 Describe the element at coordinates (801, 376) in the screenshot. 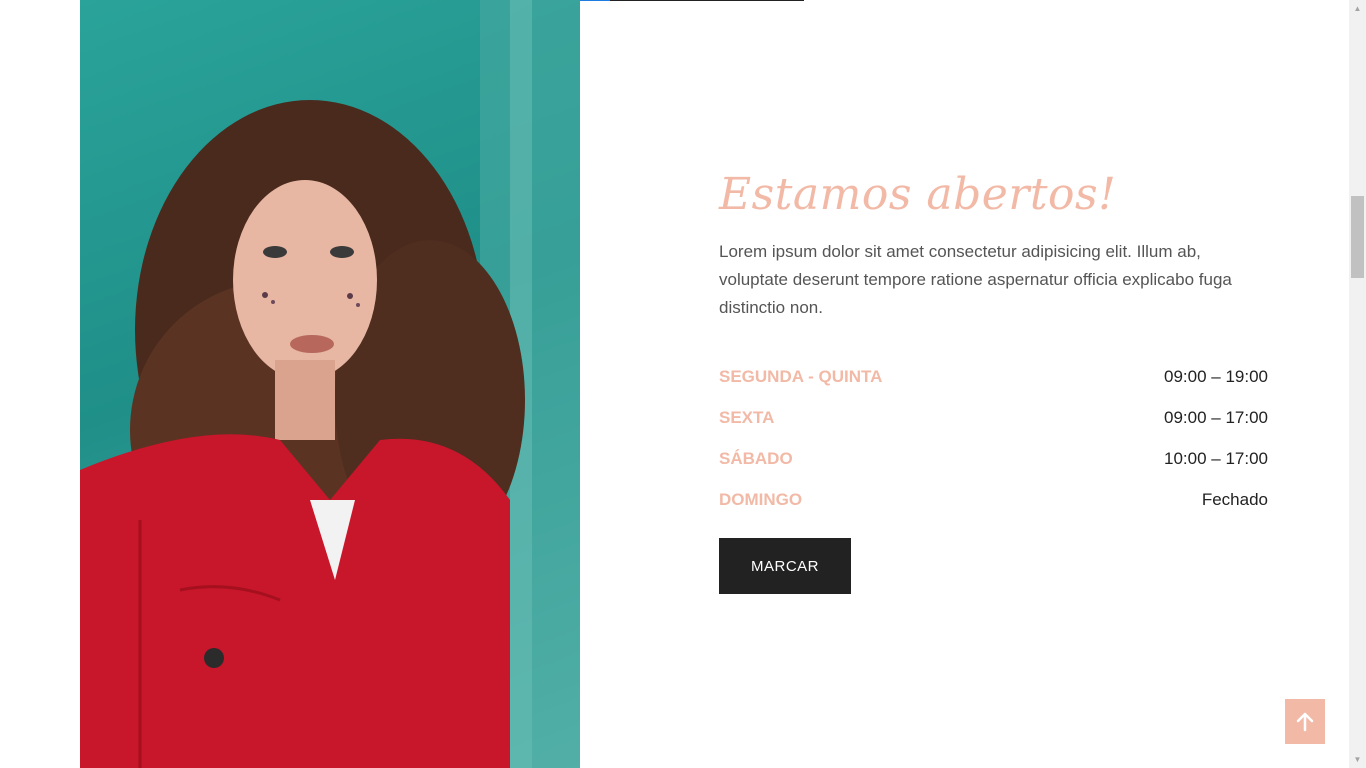

I see `hours-day: SEGUNDA - QUINTA` at that location.